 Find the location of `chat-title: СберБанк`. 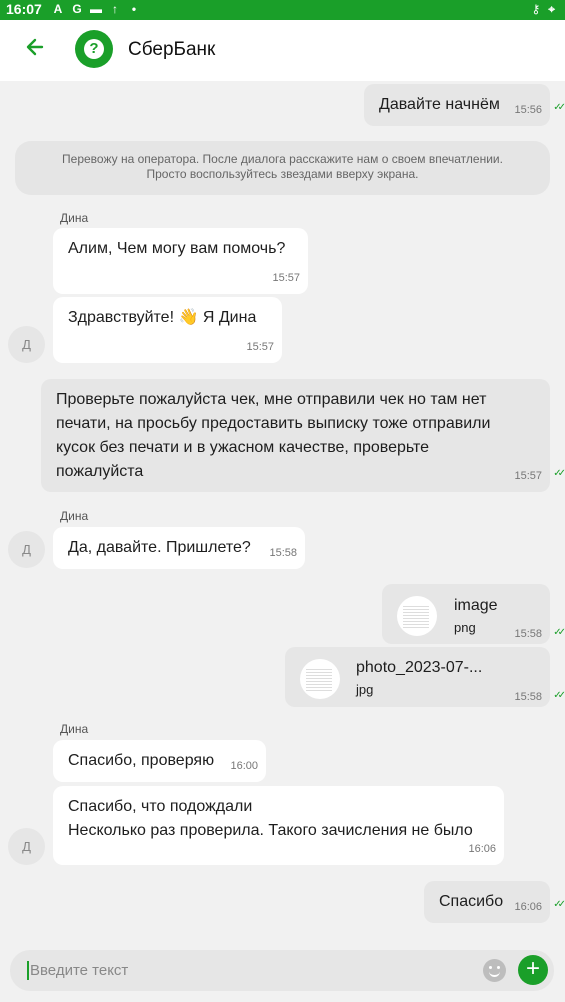

chat-title: СберБанк is located at coordinates (172, 49).